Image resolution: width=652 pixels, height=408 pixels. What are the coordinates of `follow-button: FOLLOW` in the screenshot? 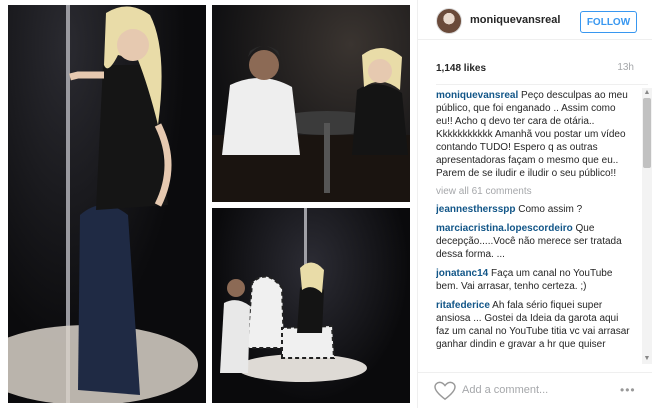 It's located at (608, 22).